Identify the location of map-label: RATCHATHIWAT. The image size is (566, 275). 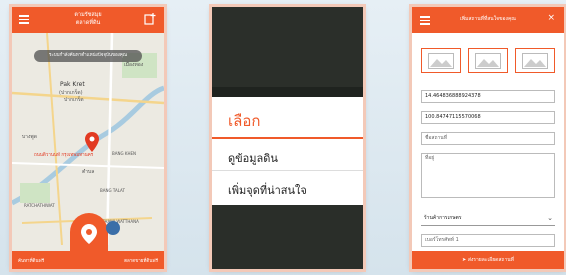
(39, 205).